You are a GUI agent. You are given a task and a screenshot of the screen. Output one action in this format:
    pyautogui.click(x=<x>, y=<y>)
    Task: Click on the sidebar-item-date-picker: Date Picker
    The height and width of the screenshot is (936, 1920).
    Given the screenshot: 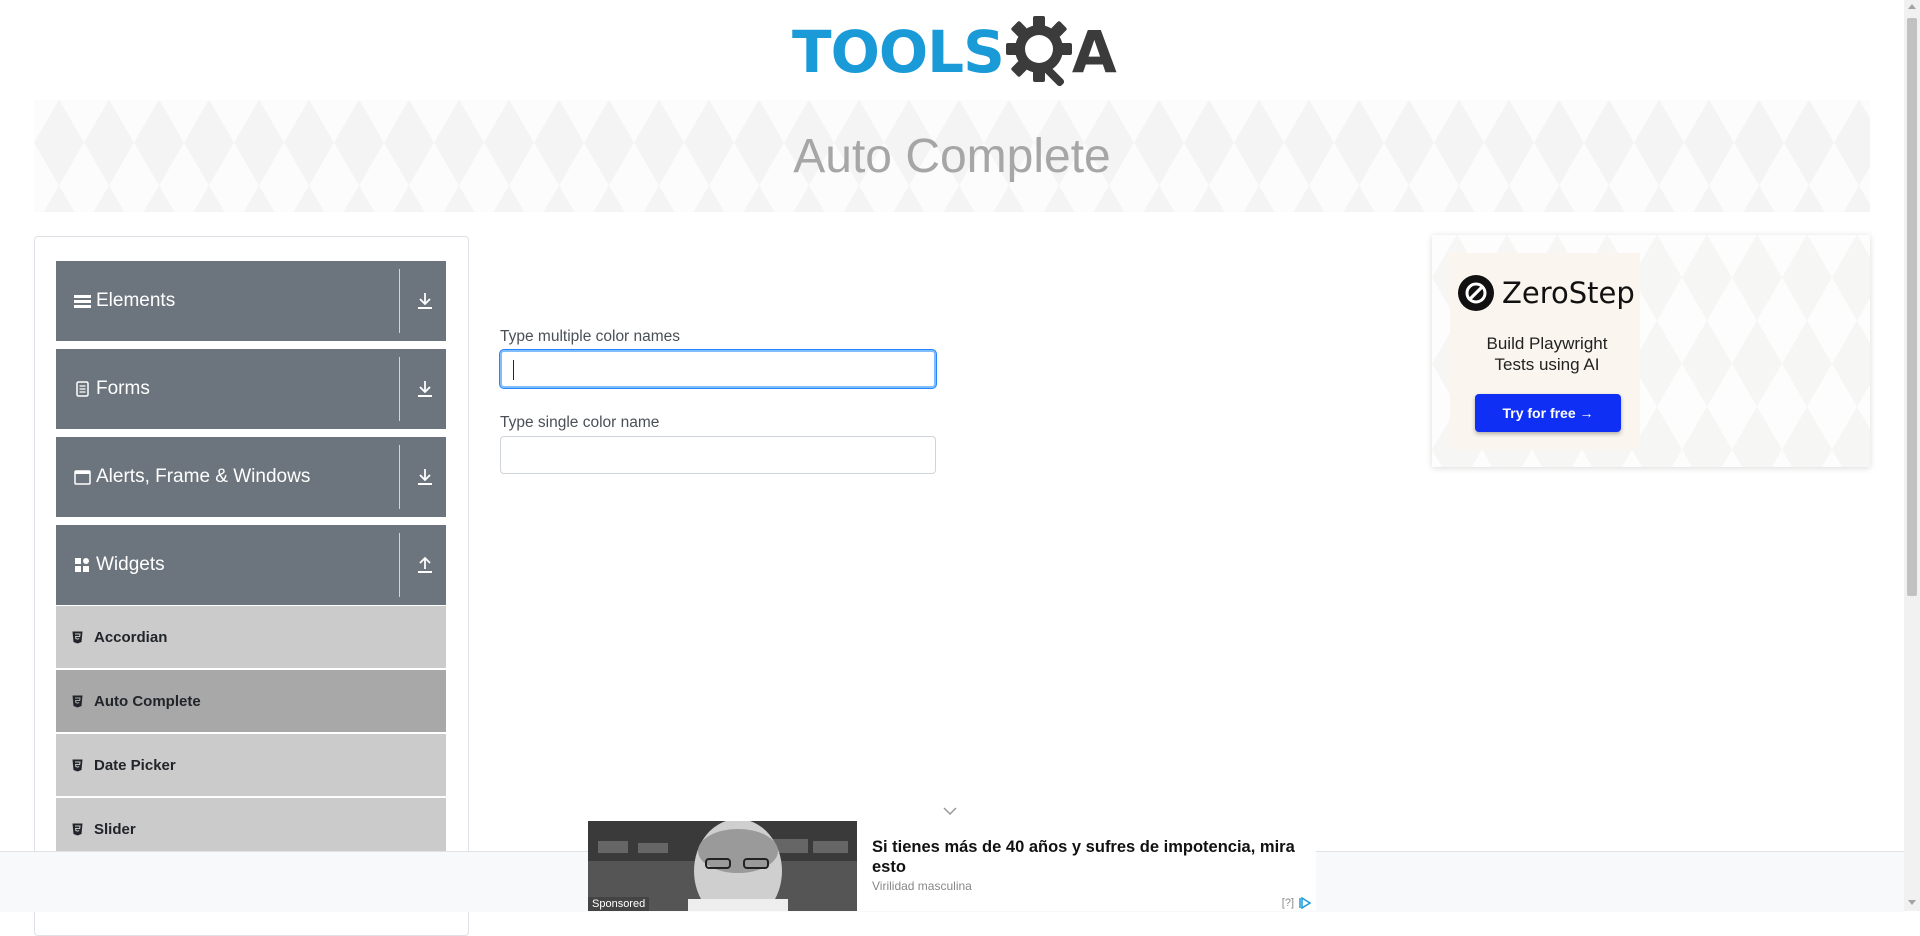 What is the action you would take?
    pyautogui.click(x=251, y=765)
    